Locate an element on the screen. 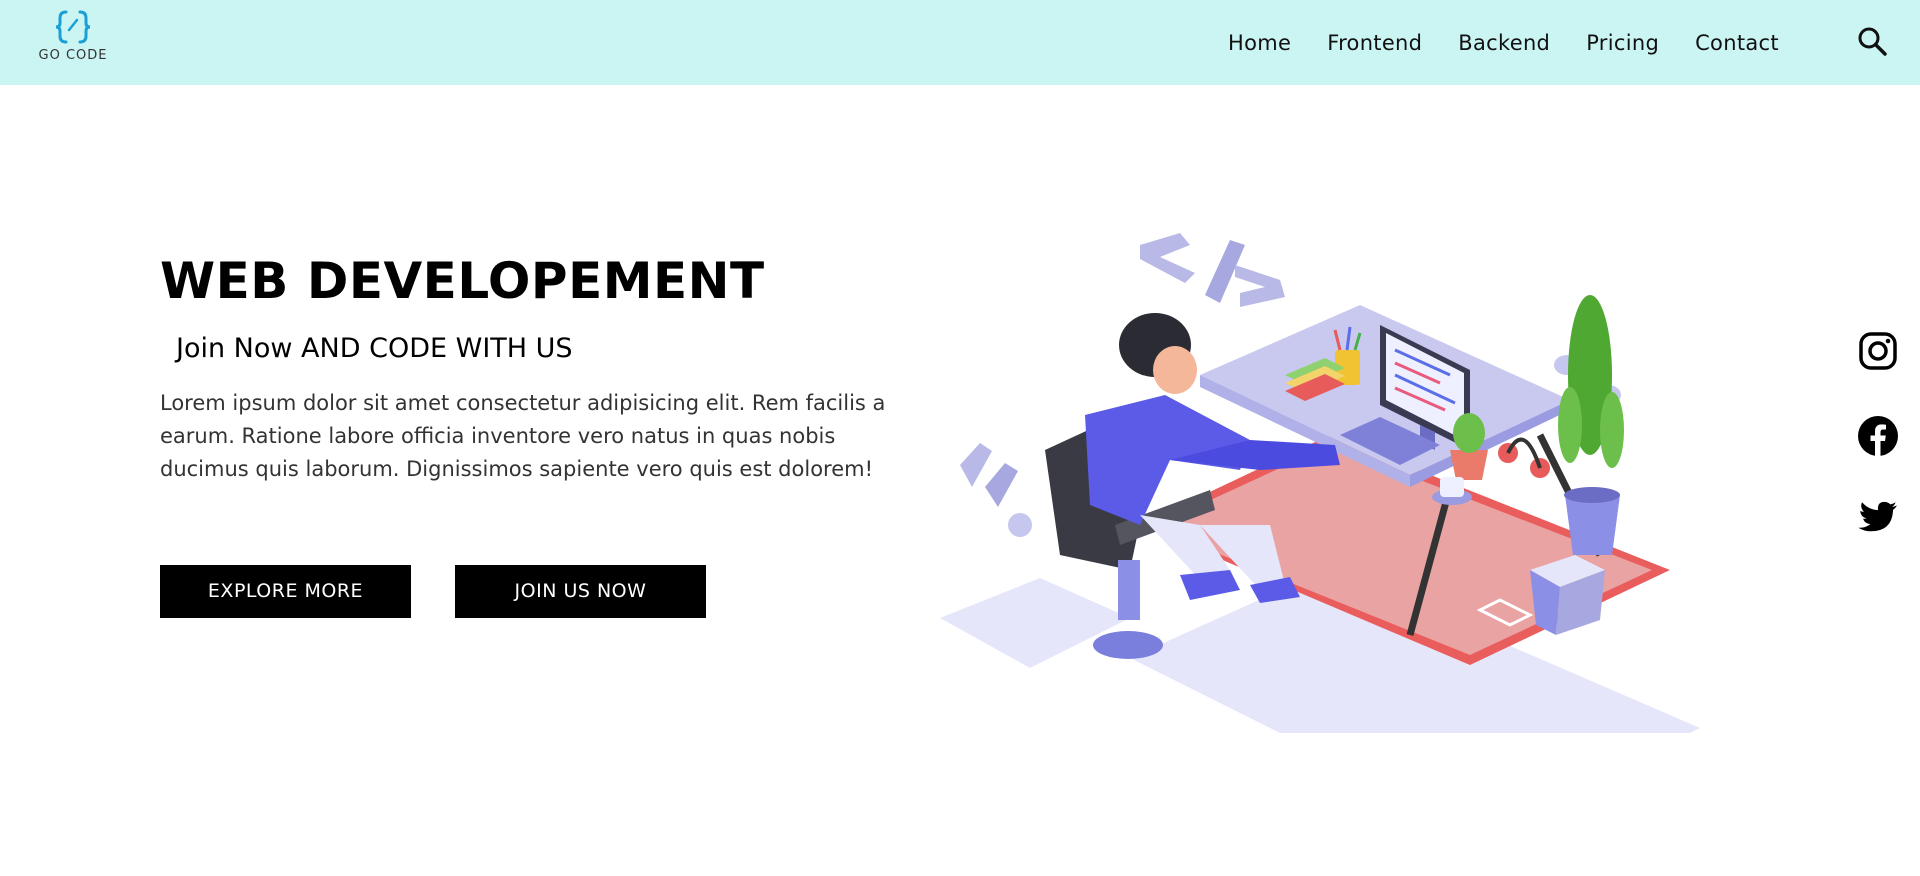 Image resolution: width=1920 pixels, height=876 pixels. hero-subtitle: Join Now AND CODE WITH US is located at coordinates (374, 348).